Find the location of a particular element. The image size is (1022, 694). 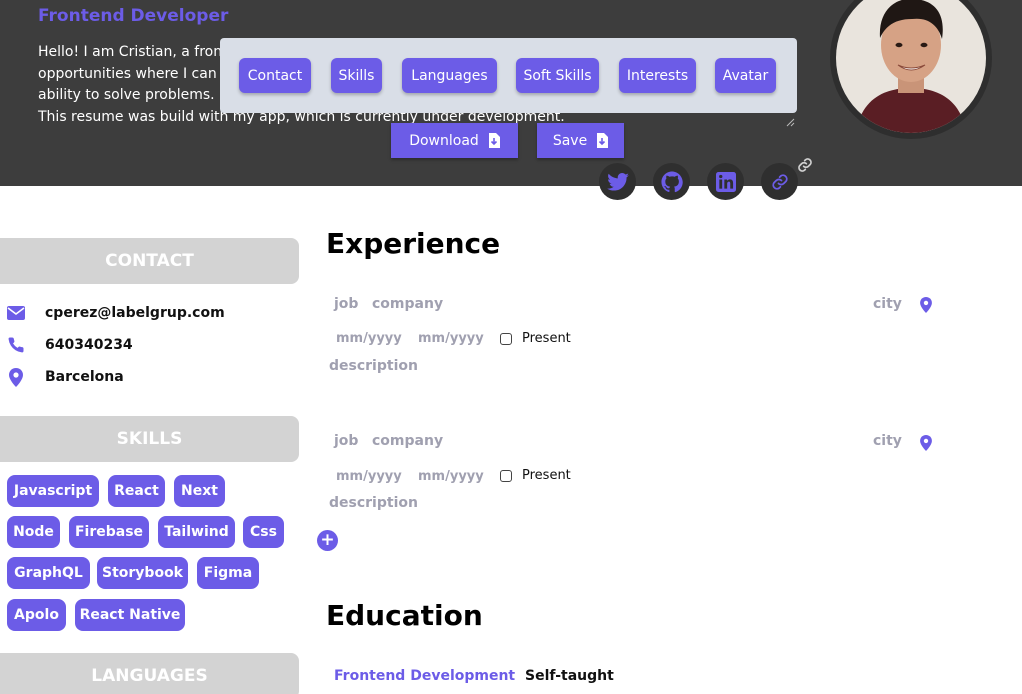

github-icon is located at coordinates (671, 181).